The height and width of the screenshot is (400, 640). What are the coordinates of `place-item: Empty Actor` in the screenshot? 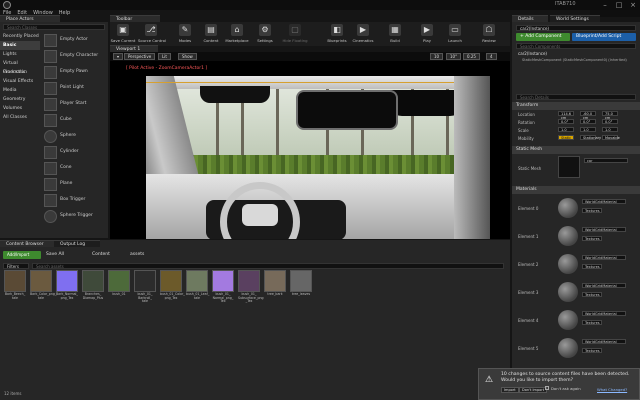 It's located at (75, 40).